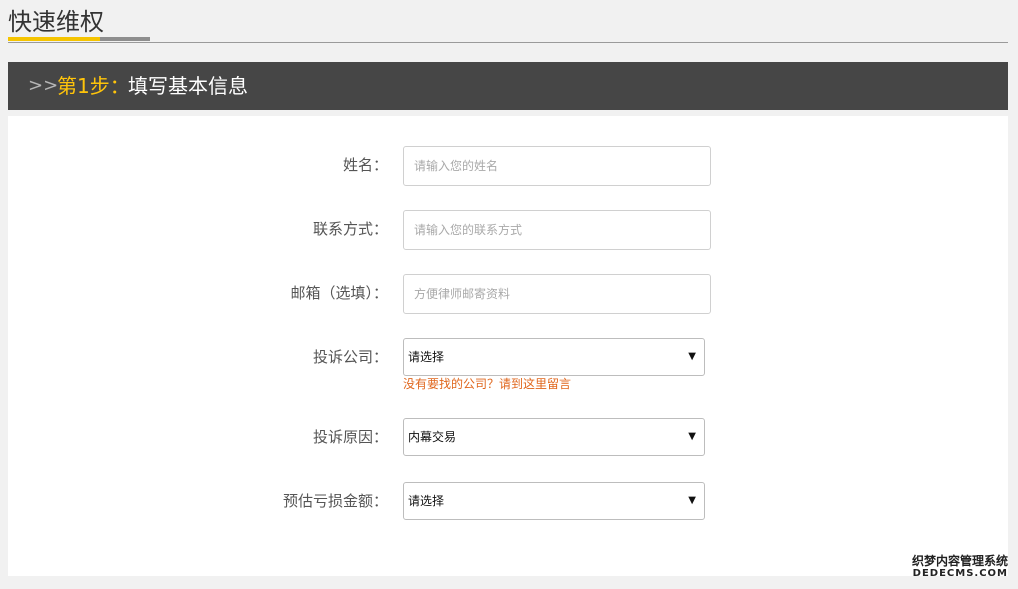 The image size is (1018, 589). What do you see at coordinates (554, 501) in the screenshot?
I see `loss-select: 请选择 ▼` at bounding box center [554, 501].